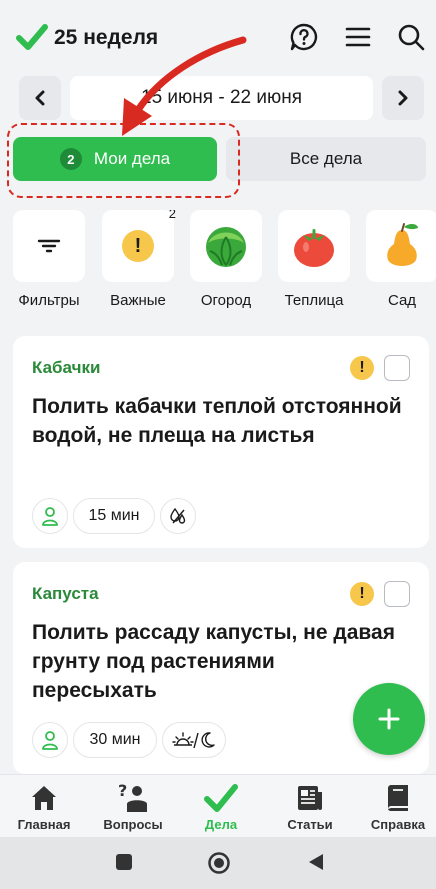 The image size is (436, 889). I want to click on drops-icon, so click(178, 515).